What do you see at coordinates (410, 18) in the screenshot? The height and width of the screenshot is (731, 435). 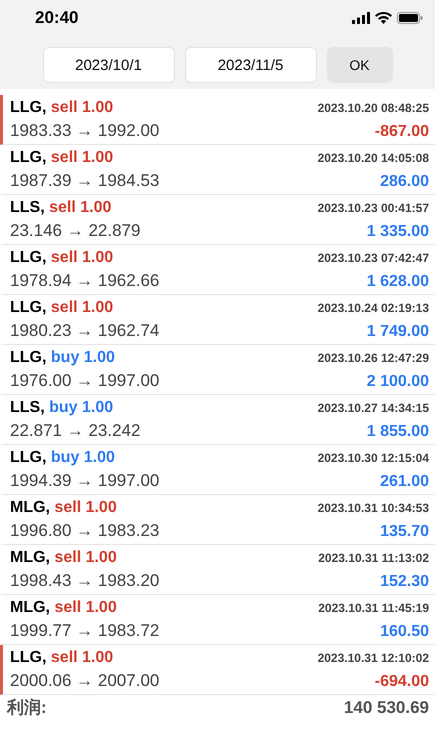 I see `battery-icon` at bounding box center [410, 18].